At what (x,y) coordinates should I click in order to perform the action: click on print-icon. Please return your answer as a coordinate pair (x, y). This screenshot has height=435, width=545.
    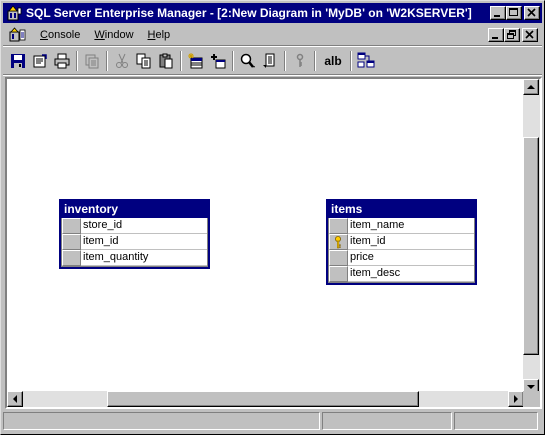
    Looking at the image, I should click on (62, 61).